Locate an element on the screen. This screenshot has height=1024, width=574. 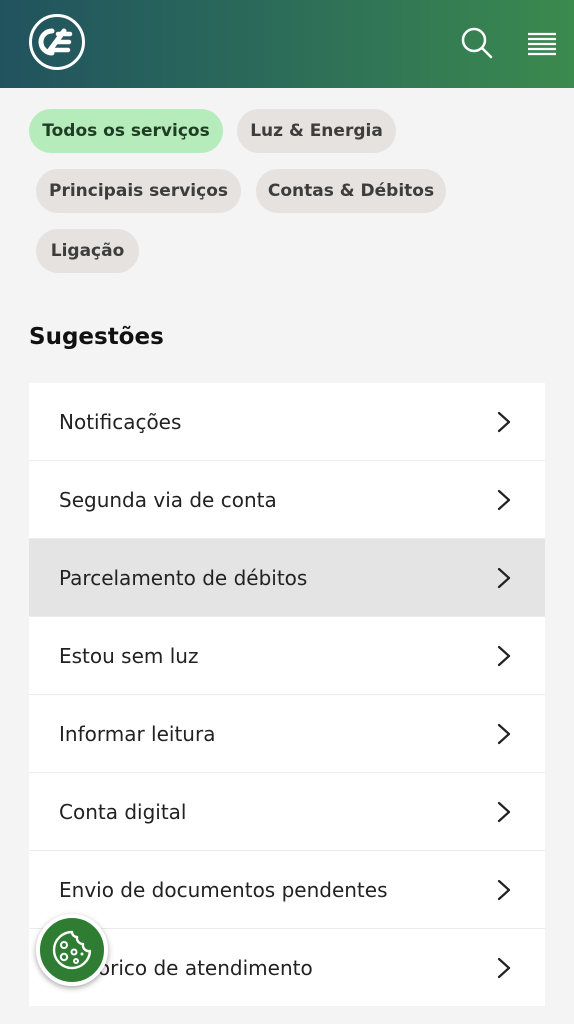
filter-chip-contas-debitos: Contas & Débitos is located at coordinates (351, 191).